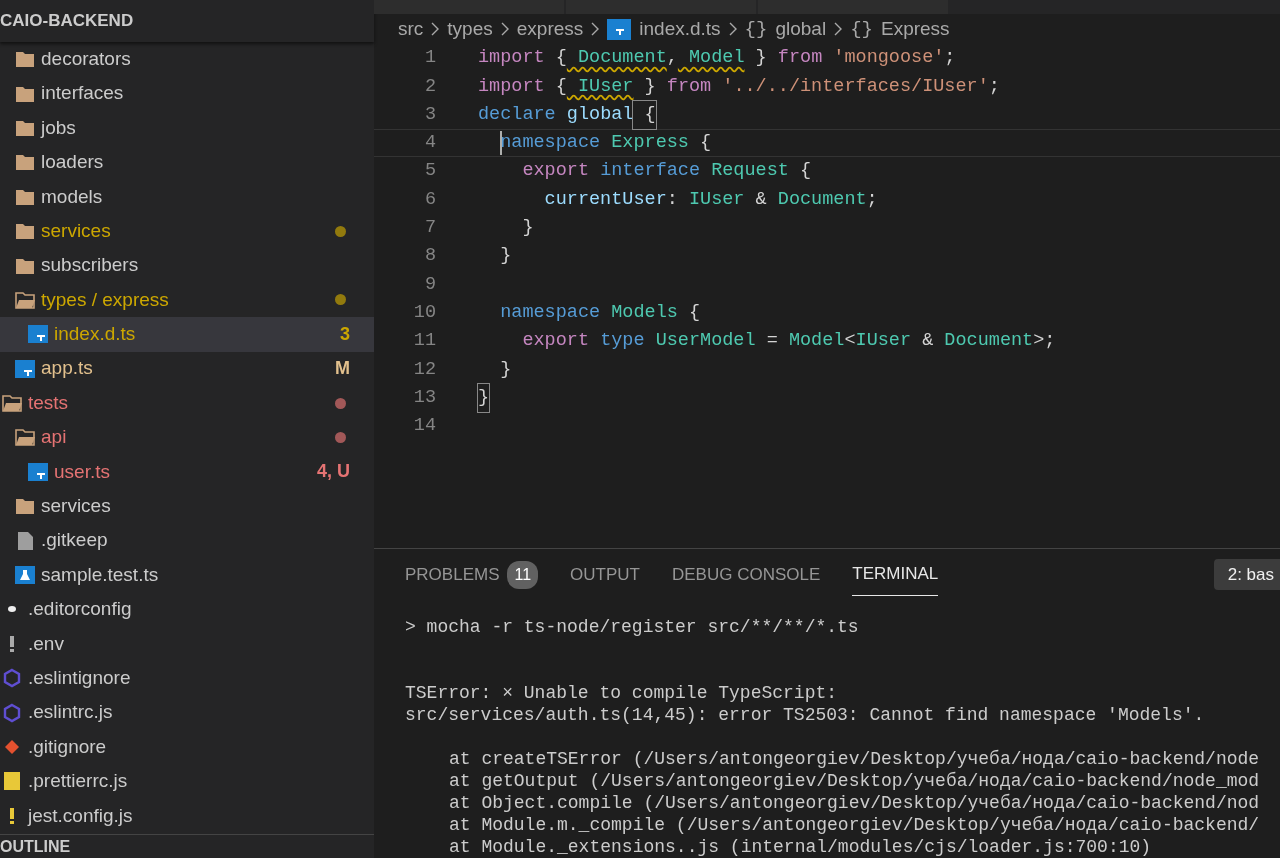 The height and width of the screenshot is (858, 1280). I want to click on file-tree-item: .gitignore, so click(187, 747).